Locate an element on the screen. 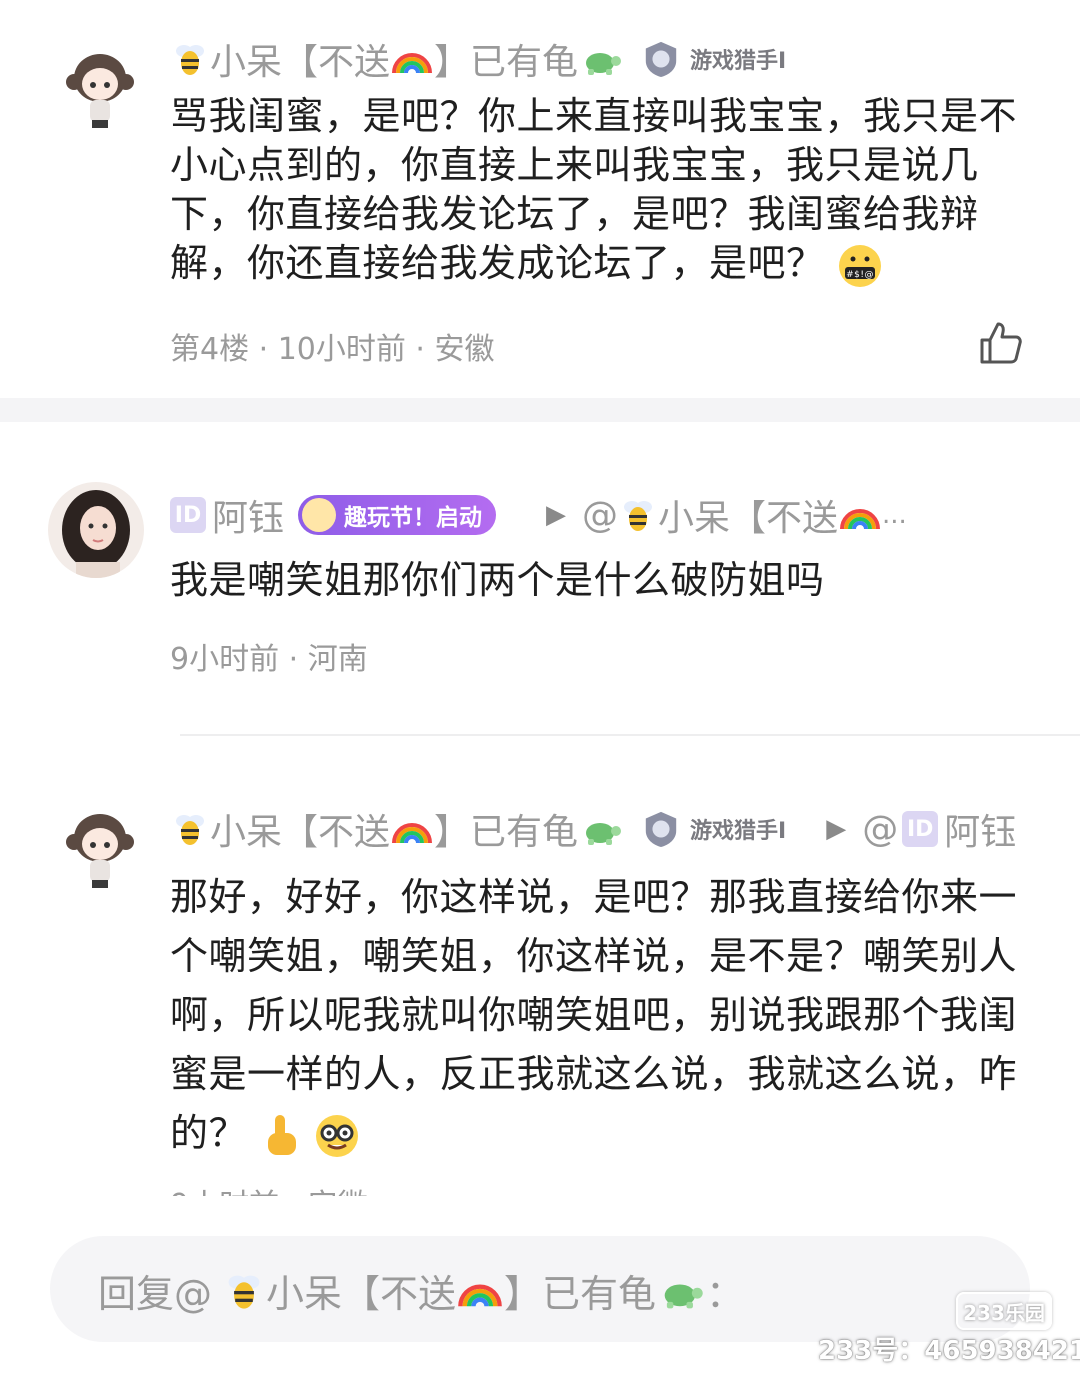 The height and width of the screenshot is (1380, 1080). comment3-hunter-badge: 游戏猎手I is located at coordinates (714, 829).